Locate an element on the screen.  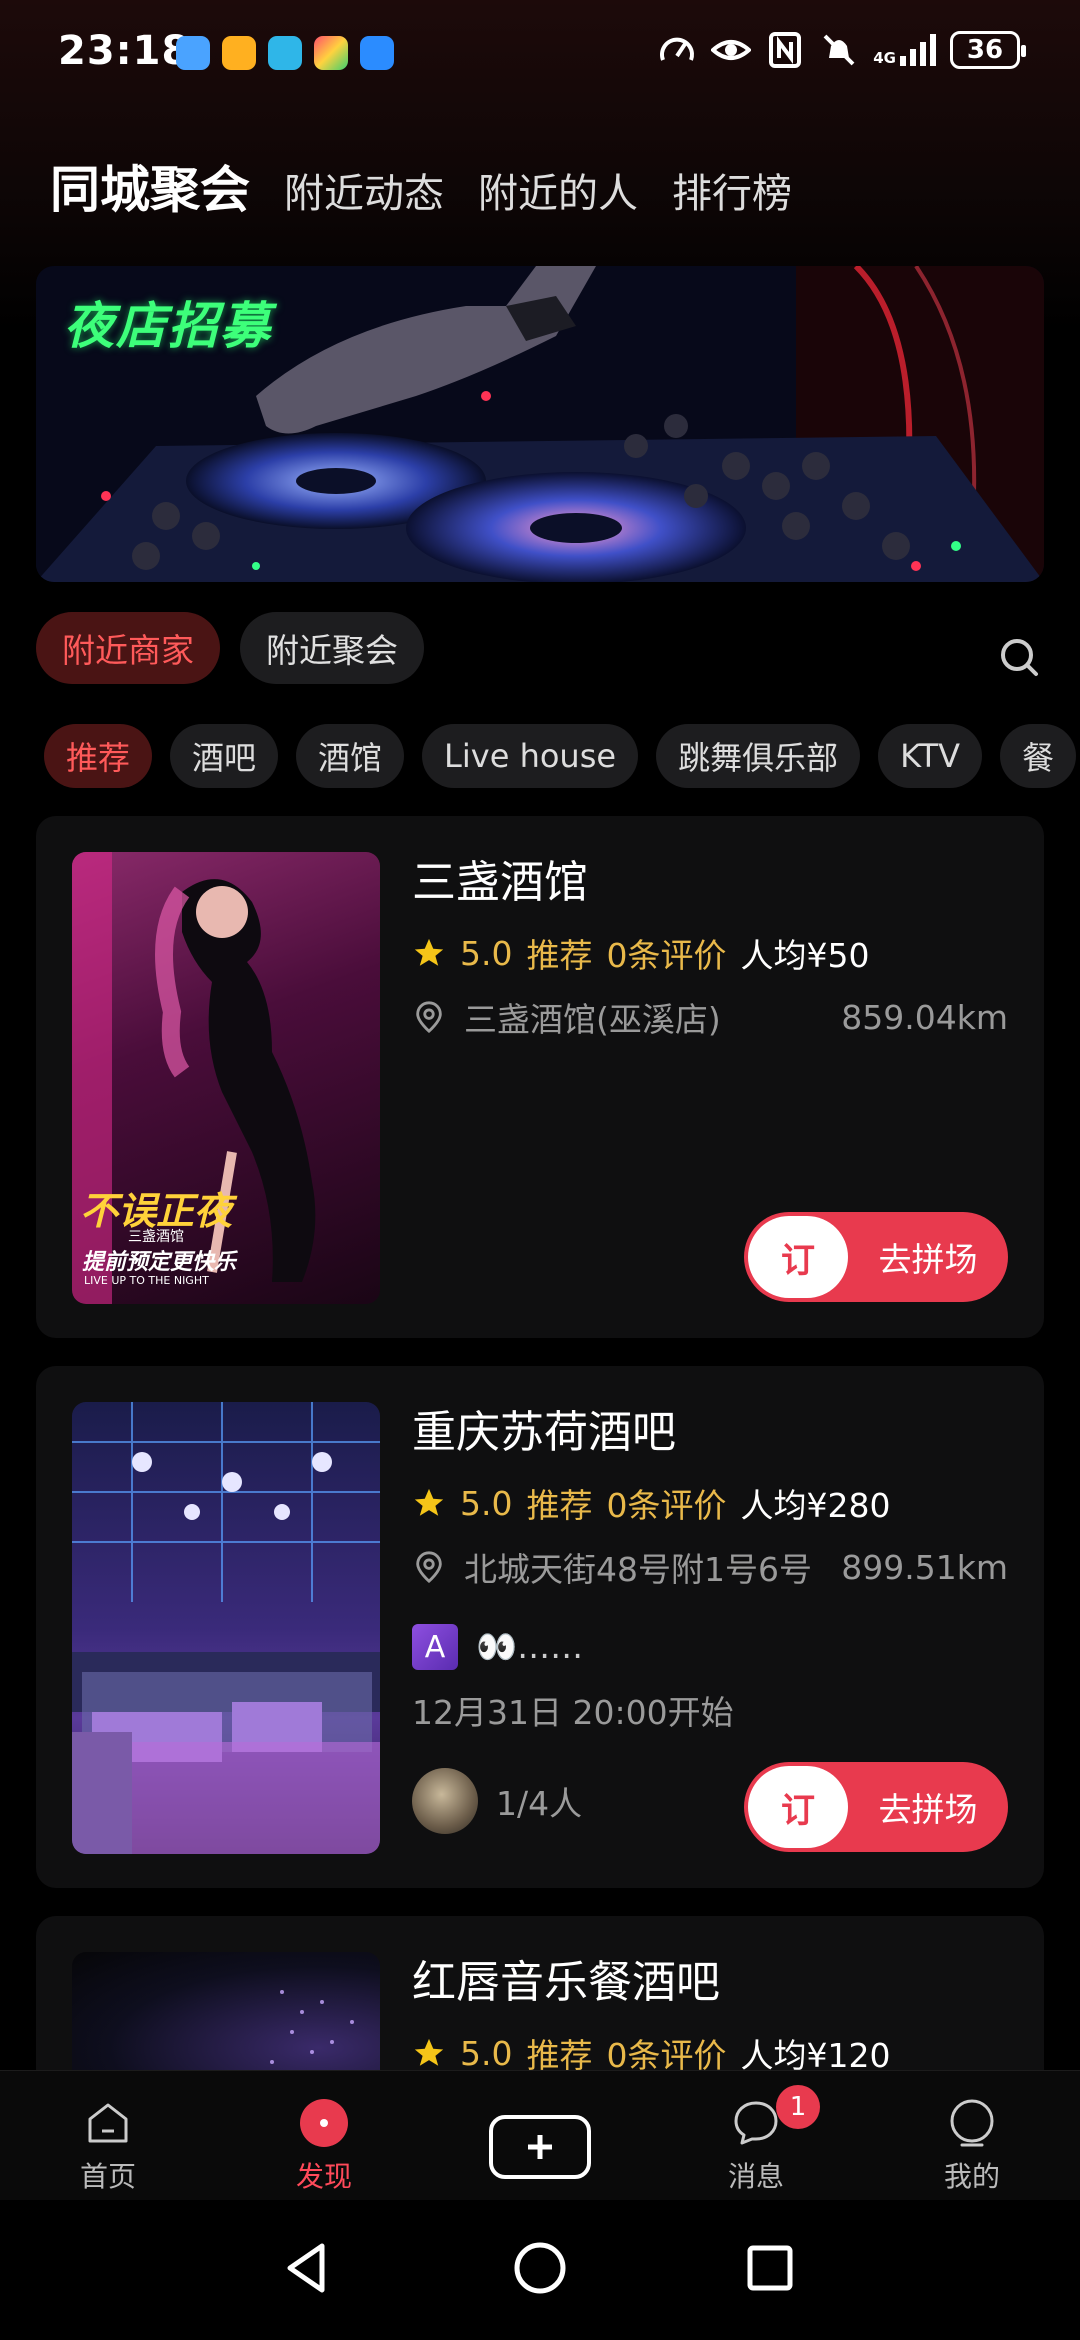
party-start-time: 12月31日 20:00开始 is located at coordinates (573, 1712).